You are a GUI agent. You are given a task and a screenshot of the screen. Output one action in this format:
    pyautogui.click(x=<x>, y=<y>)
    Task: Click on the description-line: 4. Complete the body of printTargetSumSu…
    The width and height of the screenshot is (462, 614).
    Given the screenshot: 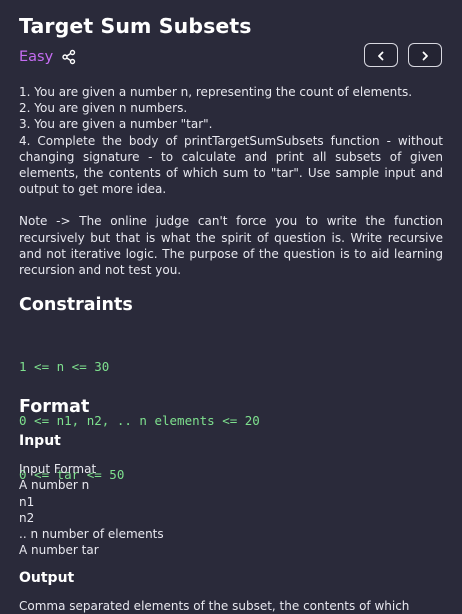 What is the action you would take?
    pyautogui.click(x=231, y=165)
    